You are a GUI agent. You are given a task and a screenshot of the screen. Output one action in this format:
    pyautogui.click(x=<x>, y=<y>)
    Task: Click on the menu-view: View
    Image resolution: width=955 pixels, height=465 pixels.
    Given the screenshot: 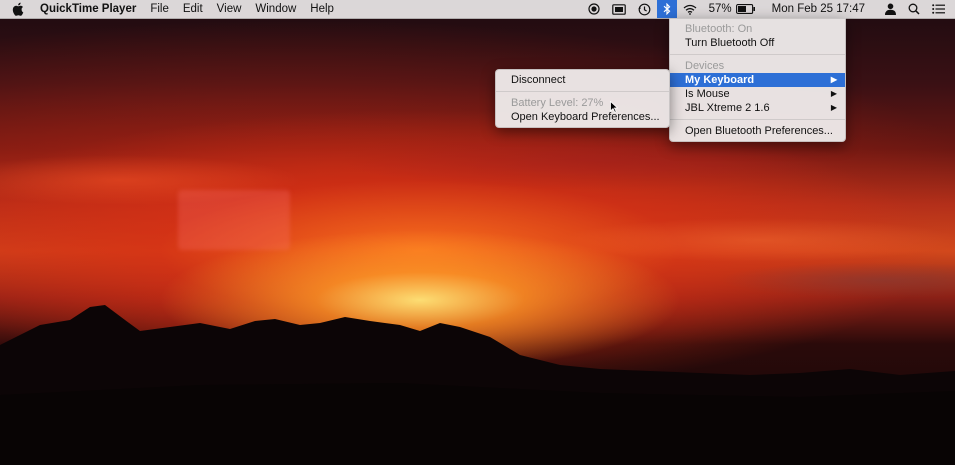 What is the action you would take?
    pyautogui.click(x=229, y=9)
    